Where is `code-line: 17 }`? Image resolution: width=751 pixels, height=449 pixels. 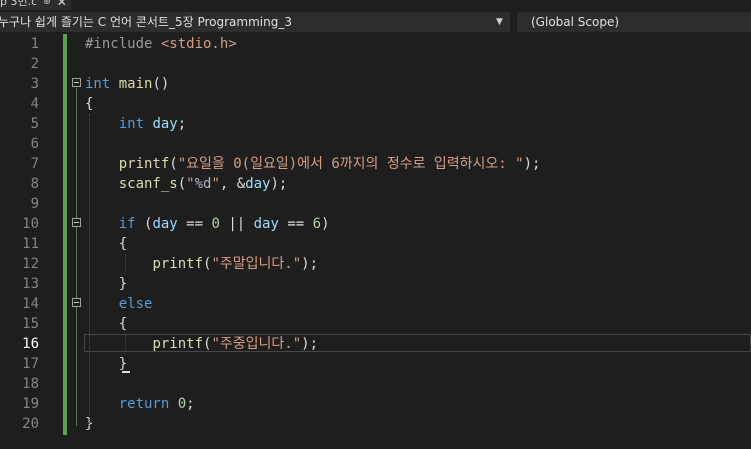
code-line: 17 } is located at coordinates (375, 364).